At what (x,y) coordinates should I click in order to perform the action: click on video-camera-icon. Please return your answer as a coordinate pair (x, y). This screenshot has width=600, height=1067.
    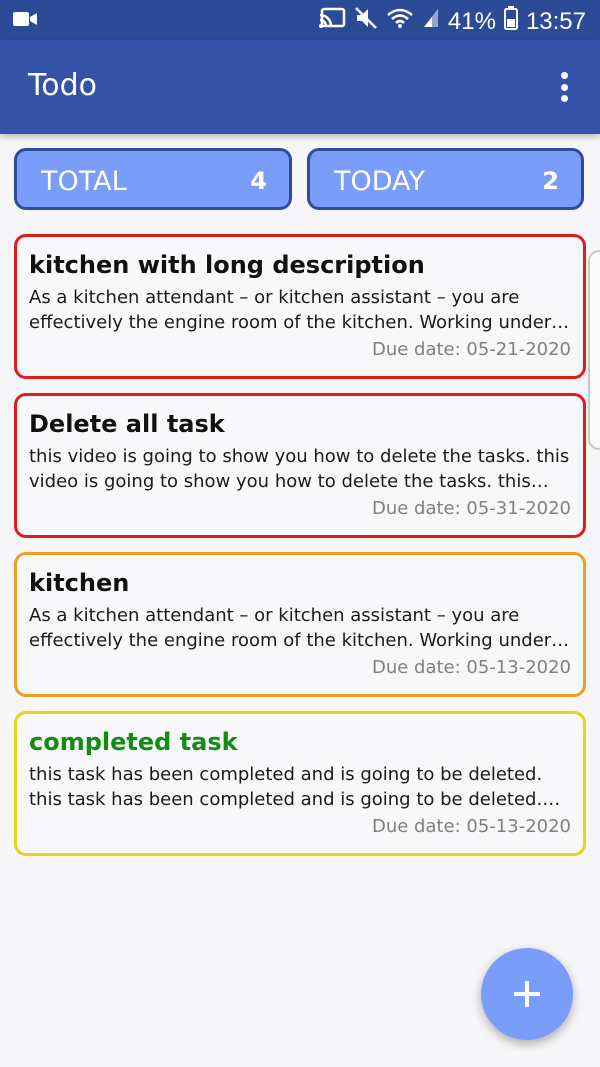
    Looking at the image, I should click on (25, 21).